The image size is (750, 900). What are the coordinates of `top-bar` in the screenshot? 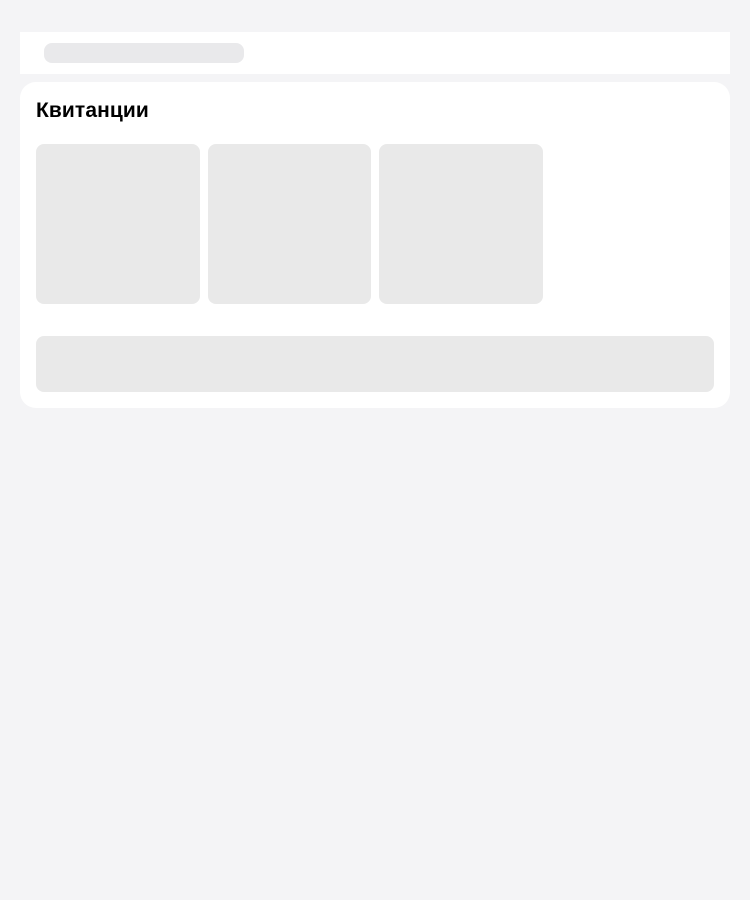 It's located at (375, 53).